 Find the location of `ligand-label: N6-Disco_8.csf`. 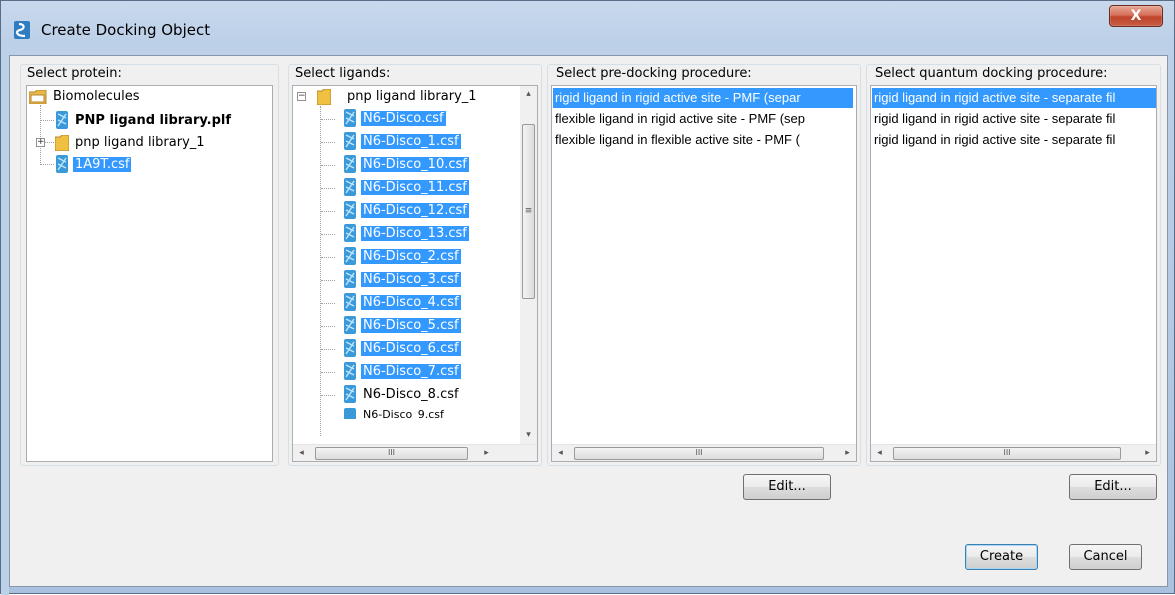

ligand-label: N6-Disco_8.csf is located at coordinates (411, 394).